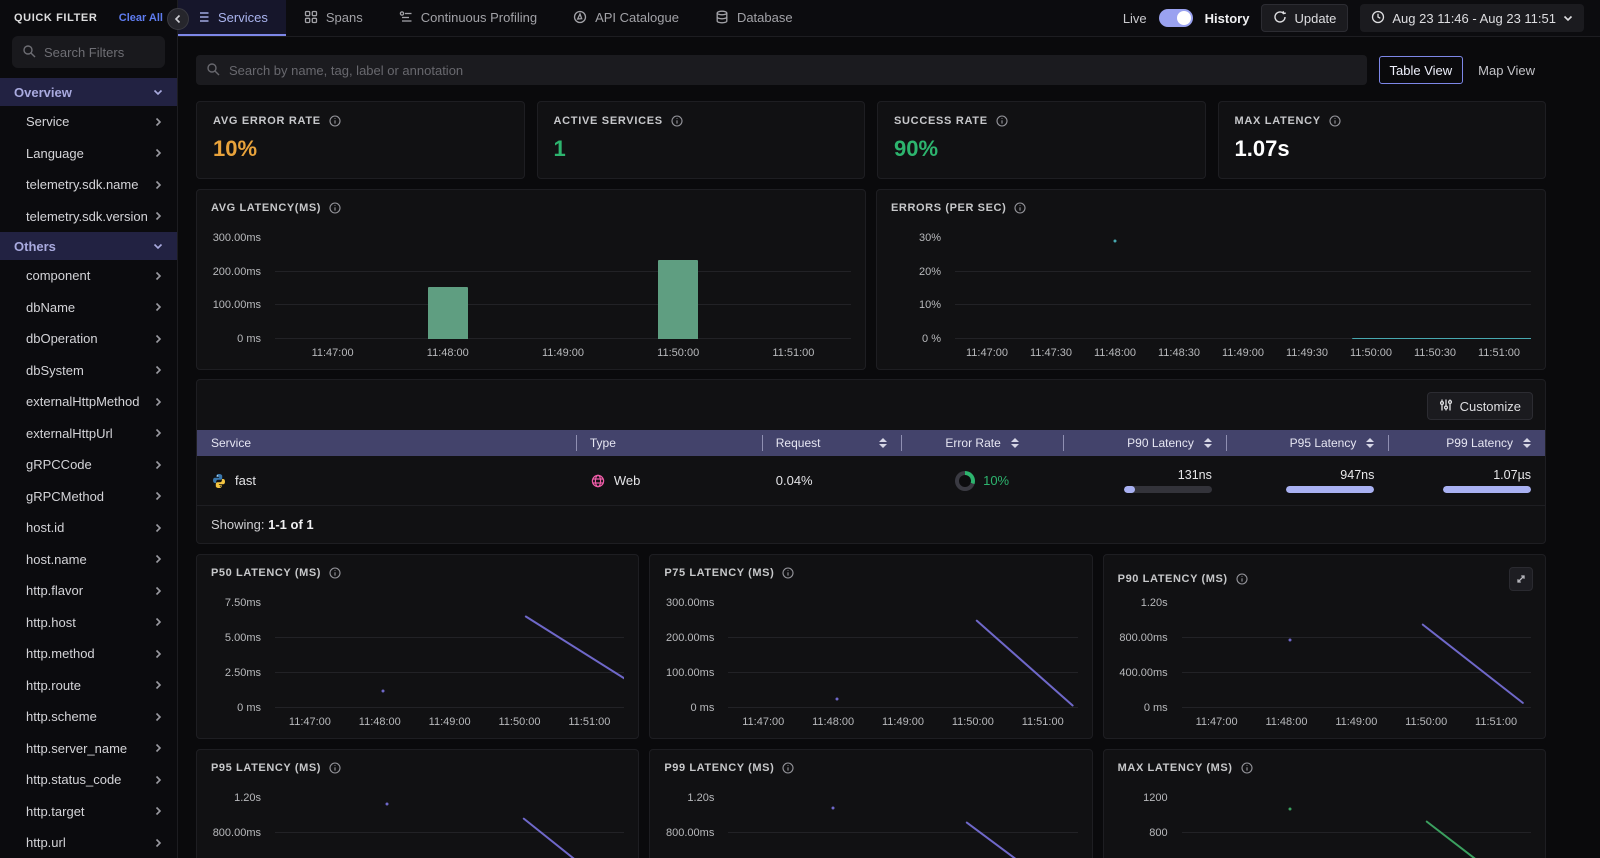  Describe the element at coordinates (965, 480) in the screenshot. I see `error-rate-donut` at that location.